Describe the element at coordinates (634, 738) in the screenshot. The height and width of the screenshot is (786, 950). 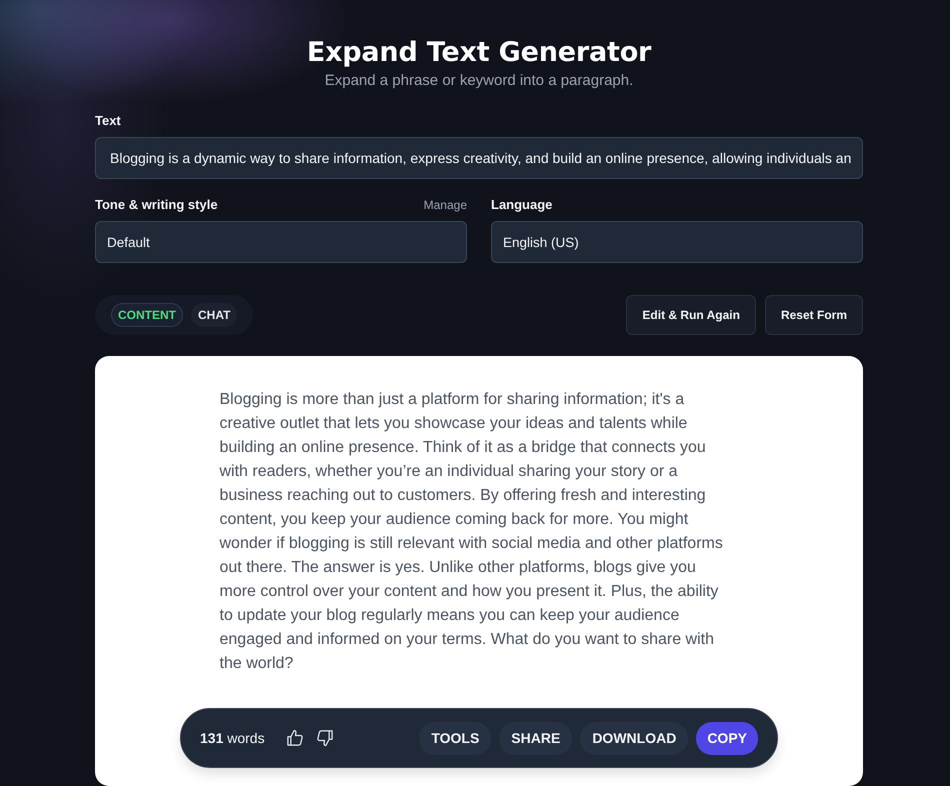
I see `toolbar-button: DOWNLOAD` at that location.